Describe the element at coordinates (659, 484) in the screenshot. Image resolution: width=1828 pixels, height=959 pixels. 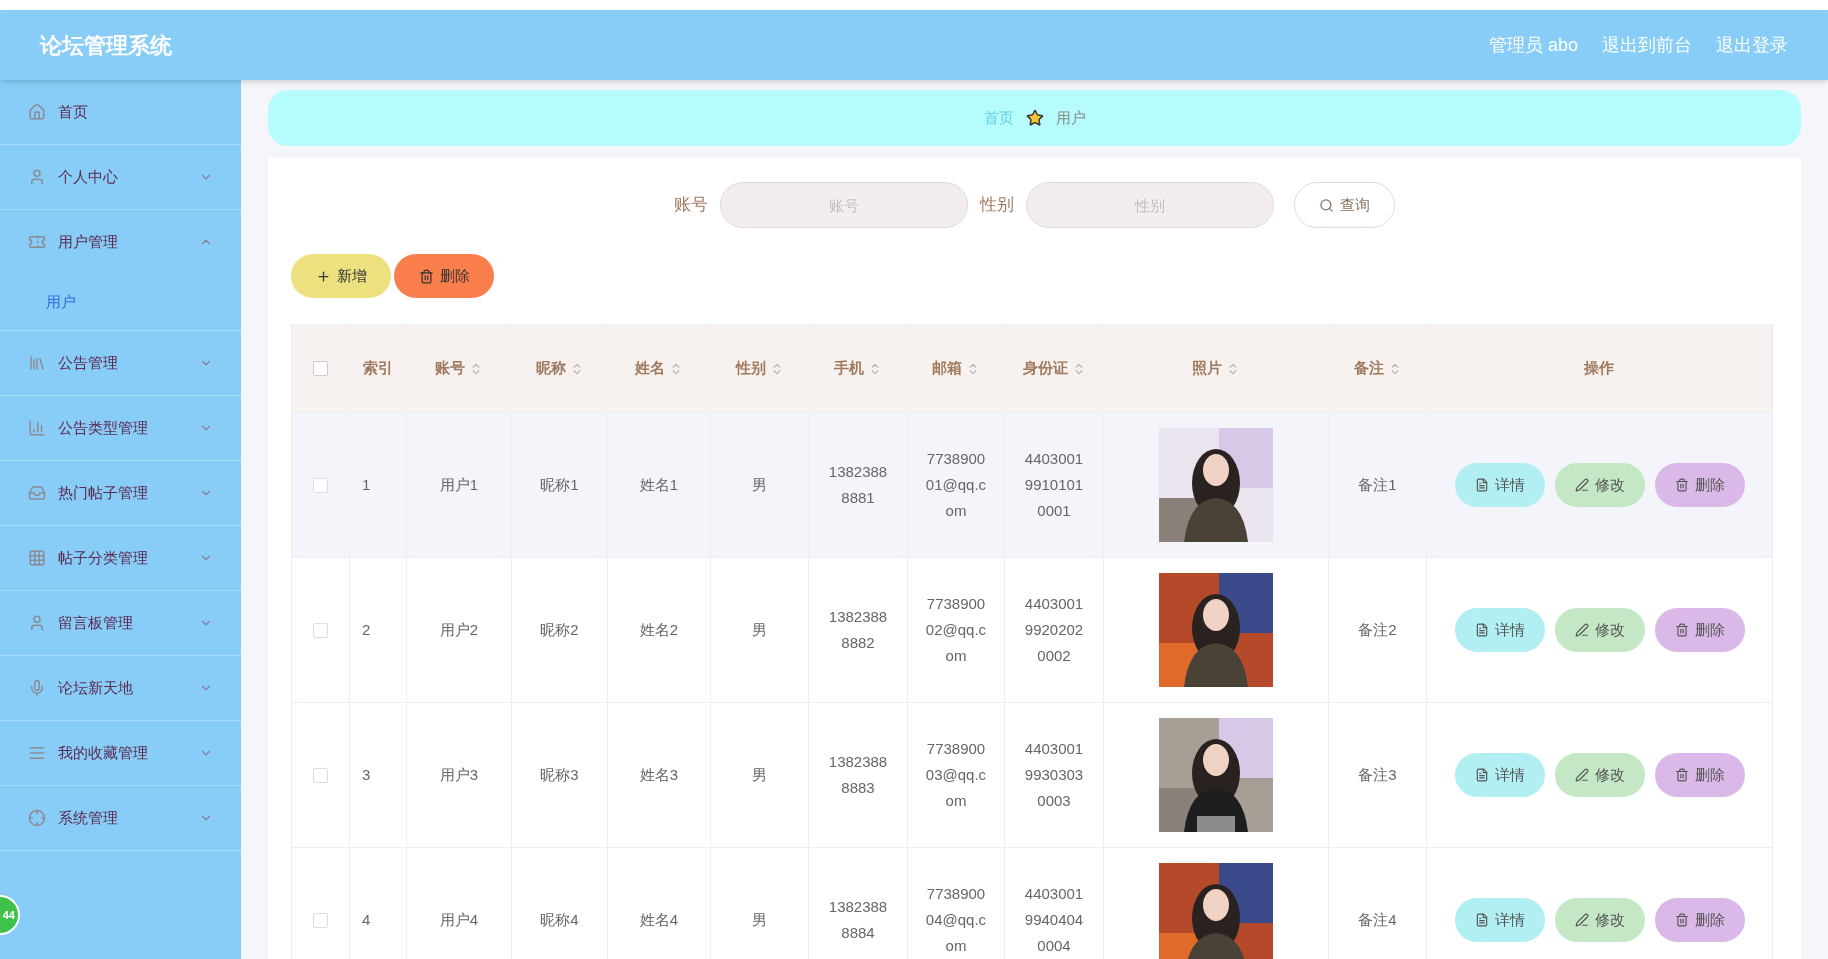
I see `table-cell-text: 姓名1` at that location.